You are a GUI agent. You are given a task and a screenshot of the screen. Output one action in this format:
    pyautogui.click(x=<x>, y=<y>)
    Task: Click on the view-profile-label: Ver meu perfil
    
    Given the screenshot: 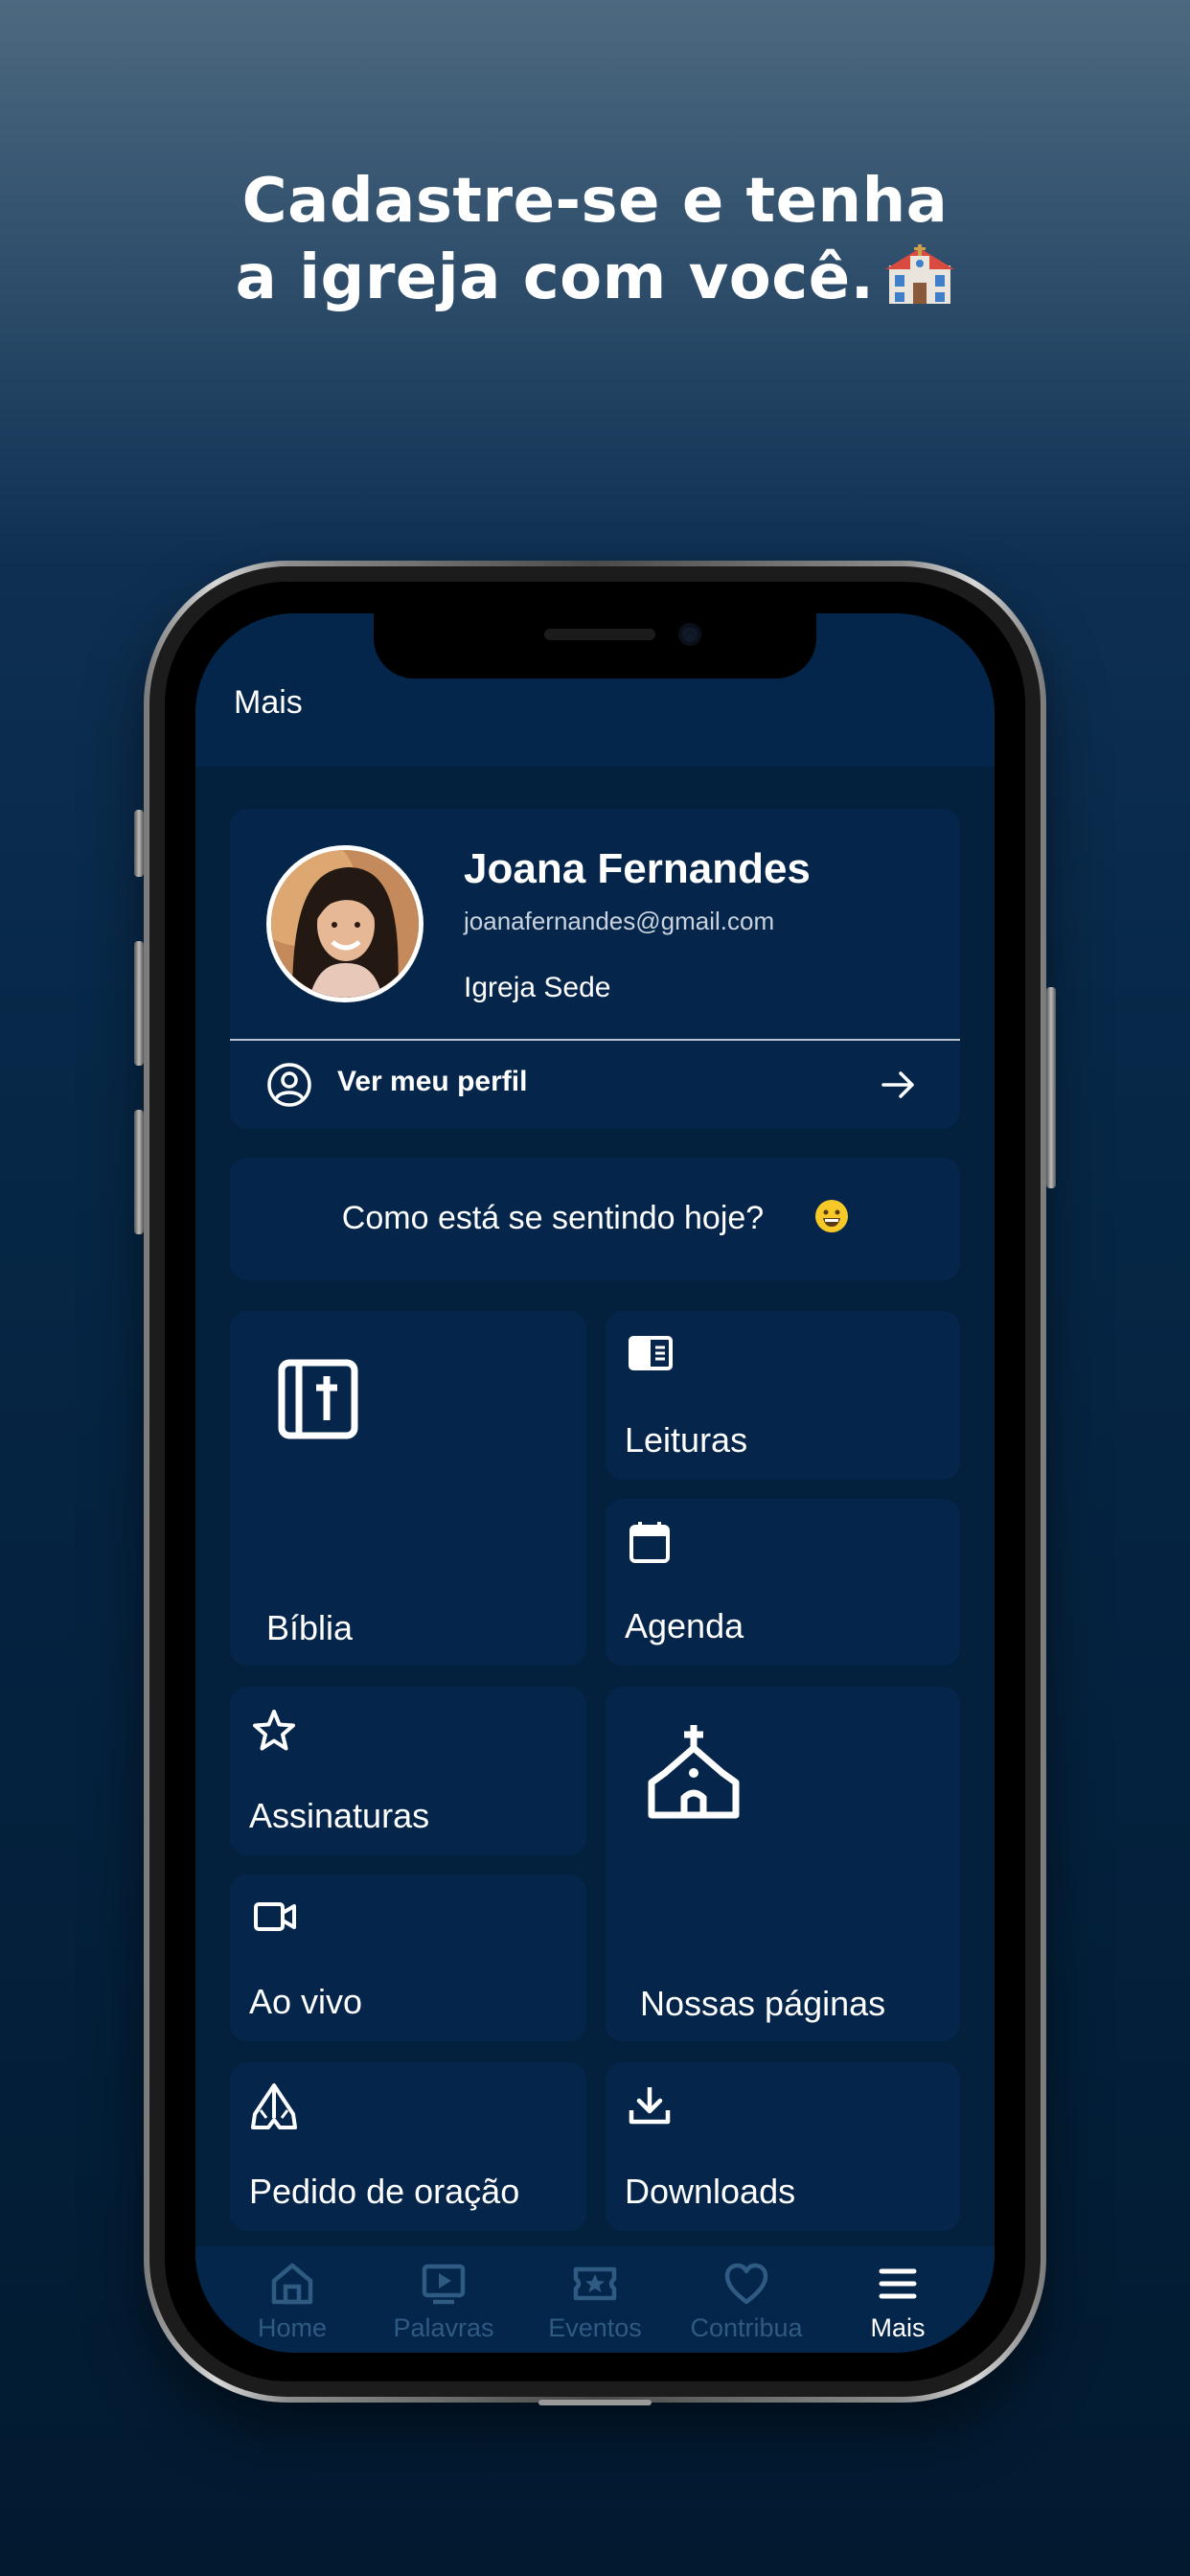 What is the action you would take?
    pyautogui.click(x=433, y=1081)
    